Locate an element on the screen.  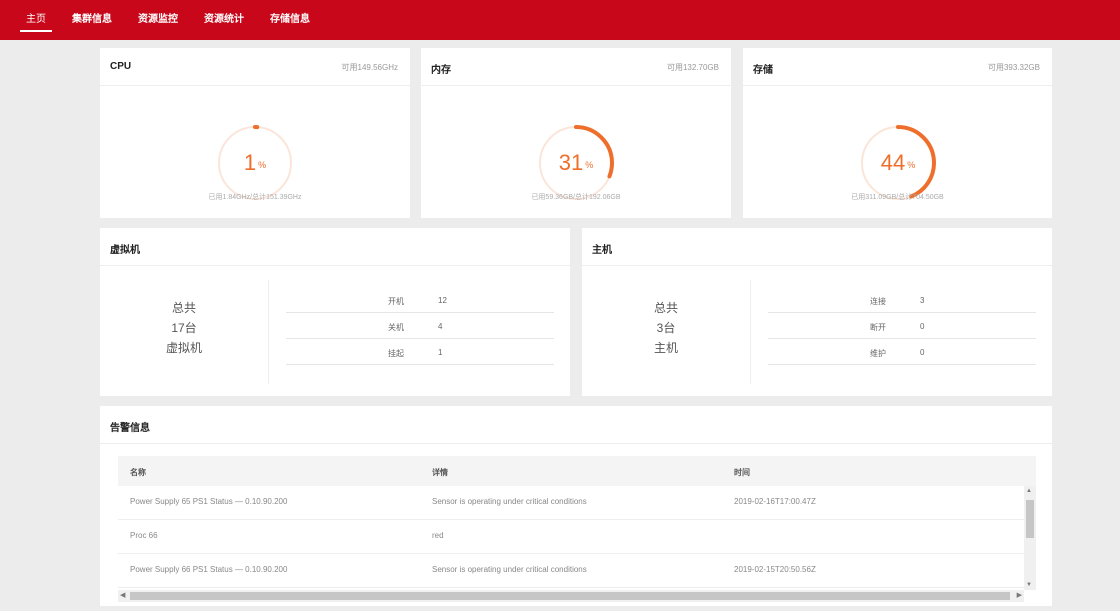
nav-item-resource-monitor: 资源监控 is located at coordinates (158, 20).